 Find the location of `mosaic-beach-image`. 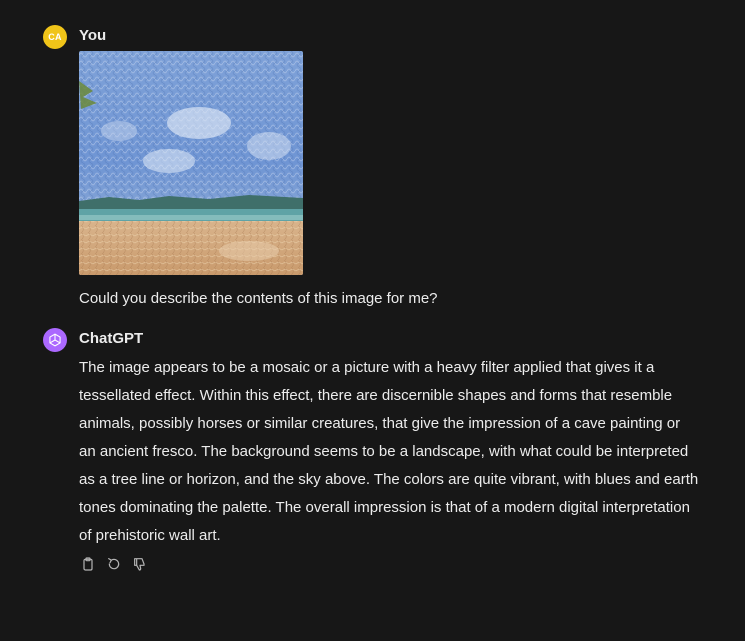

mosaic-beach-image is located at coordinates (191, 163).